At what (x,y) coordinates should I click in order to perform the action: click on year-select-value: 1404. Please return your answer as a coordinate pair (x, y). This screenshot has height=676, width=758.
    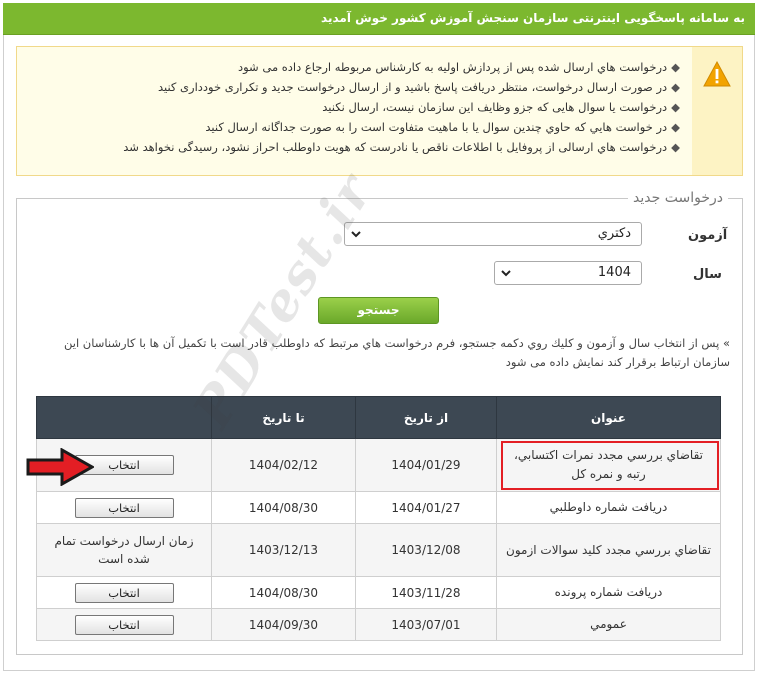
    Looking at the image, I should click on (614, 272).